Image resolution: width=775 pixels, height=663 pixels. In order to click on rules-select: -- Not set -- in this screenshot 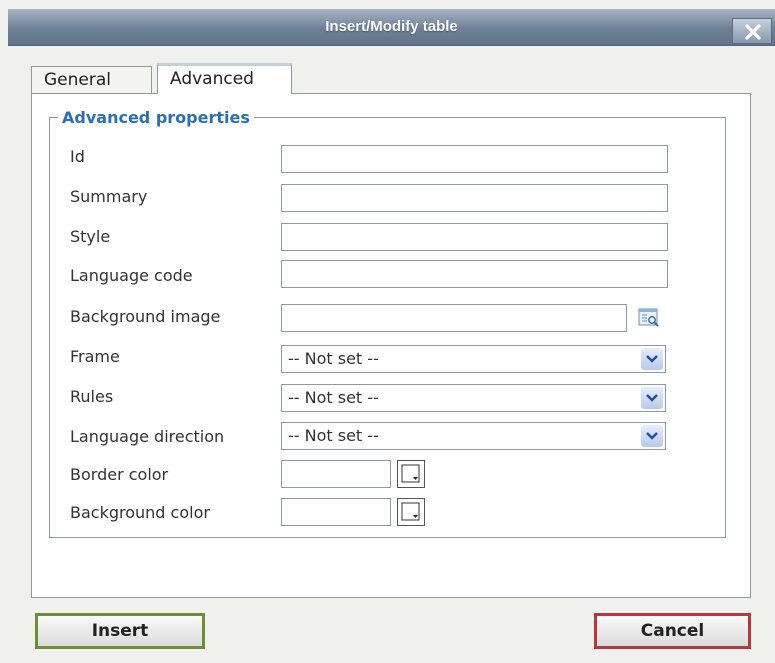, I will do `click(473, 398)`.